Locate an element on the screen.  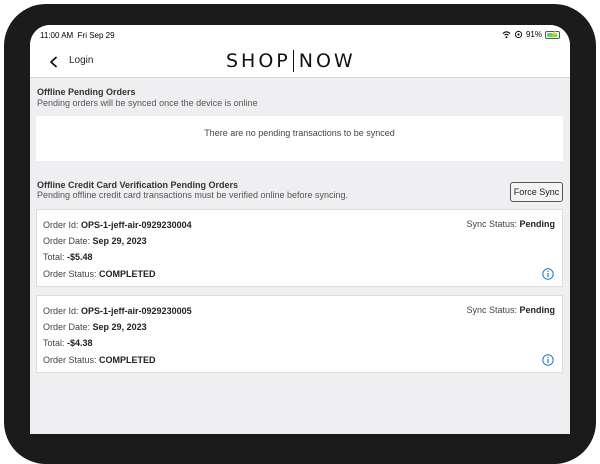
nav-bar: Login SHOP NOW is located at coordinates (300, 62).